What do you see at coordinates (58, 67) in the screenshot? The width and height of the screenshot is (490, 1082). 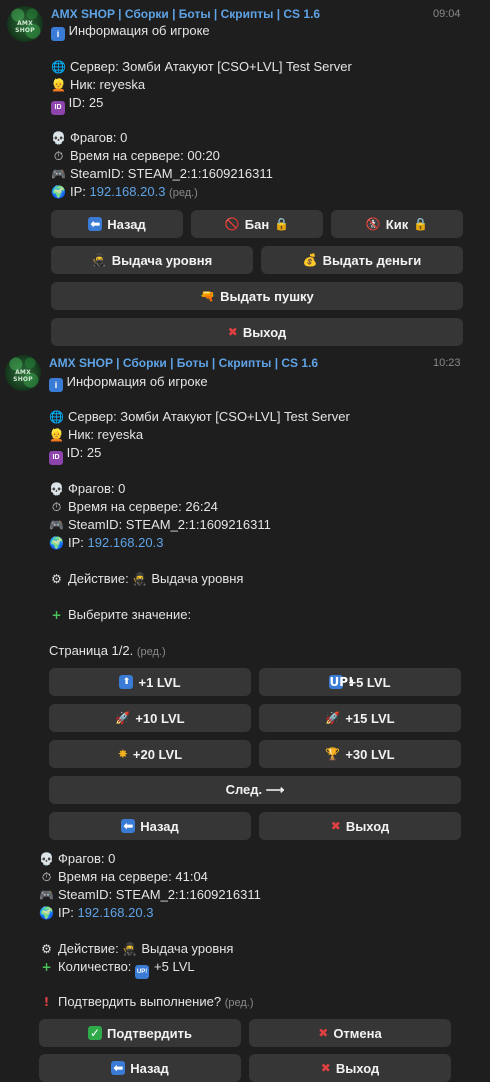 I see `globe-icon: 🌐` at bounding box center [58, 67].